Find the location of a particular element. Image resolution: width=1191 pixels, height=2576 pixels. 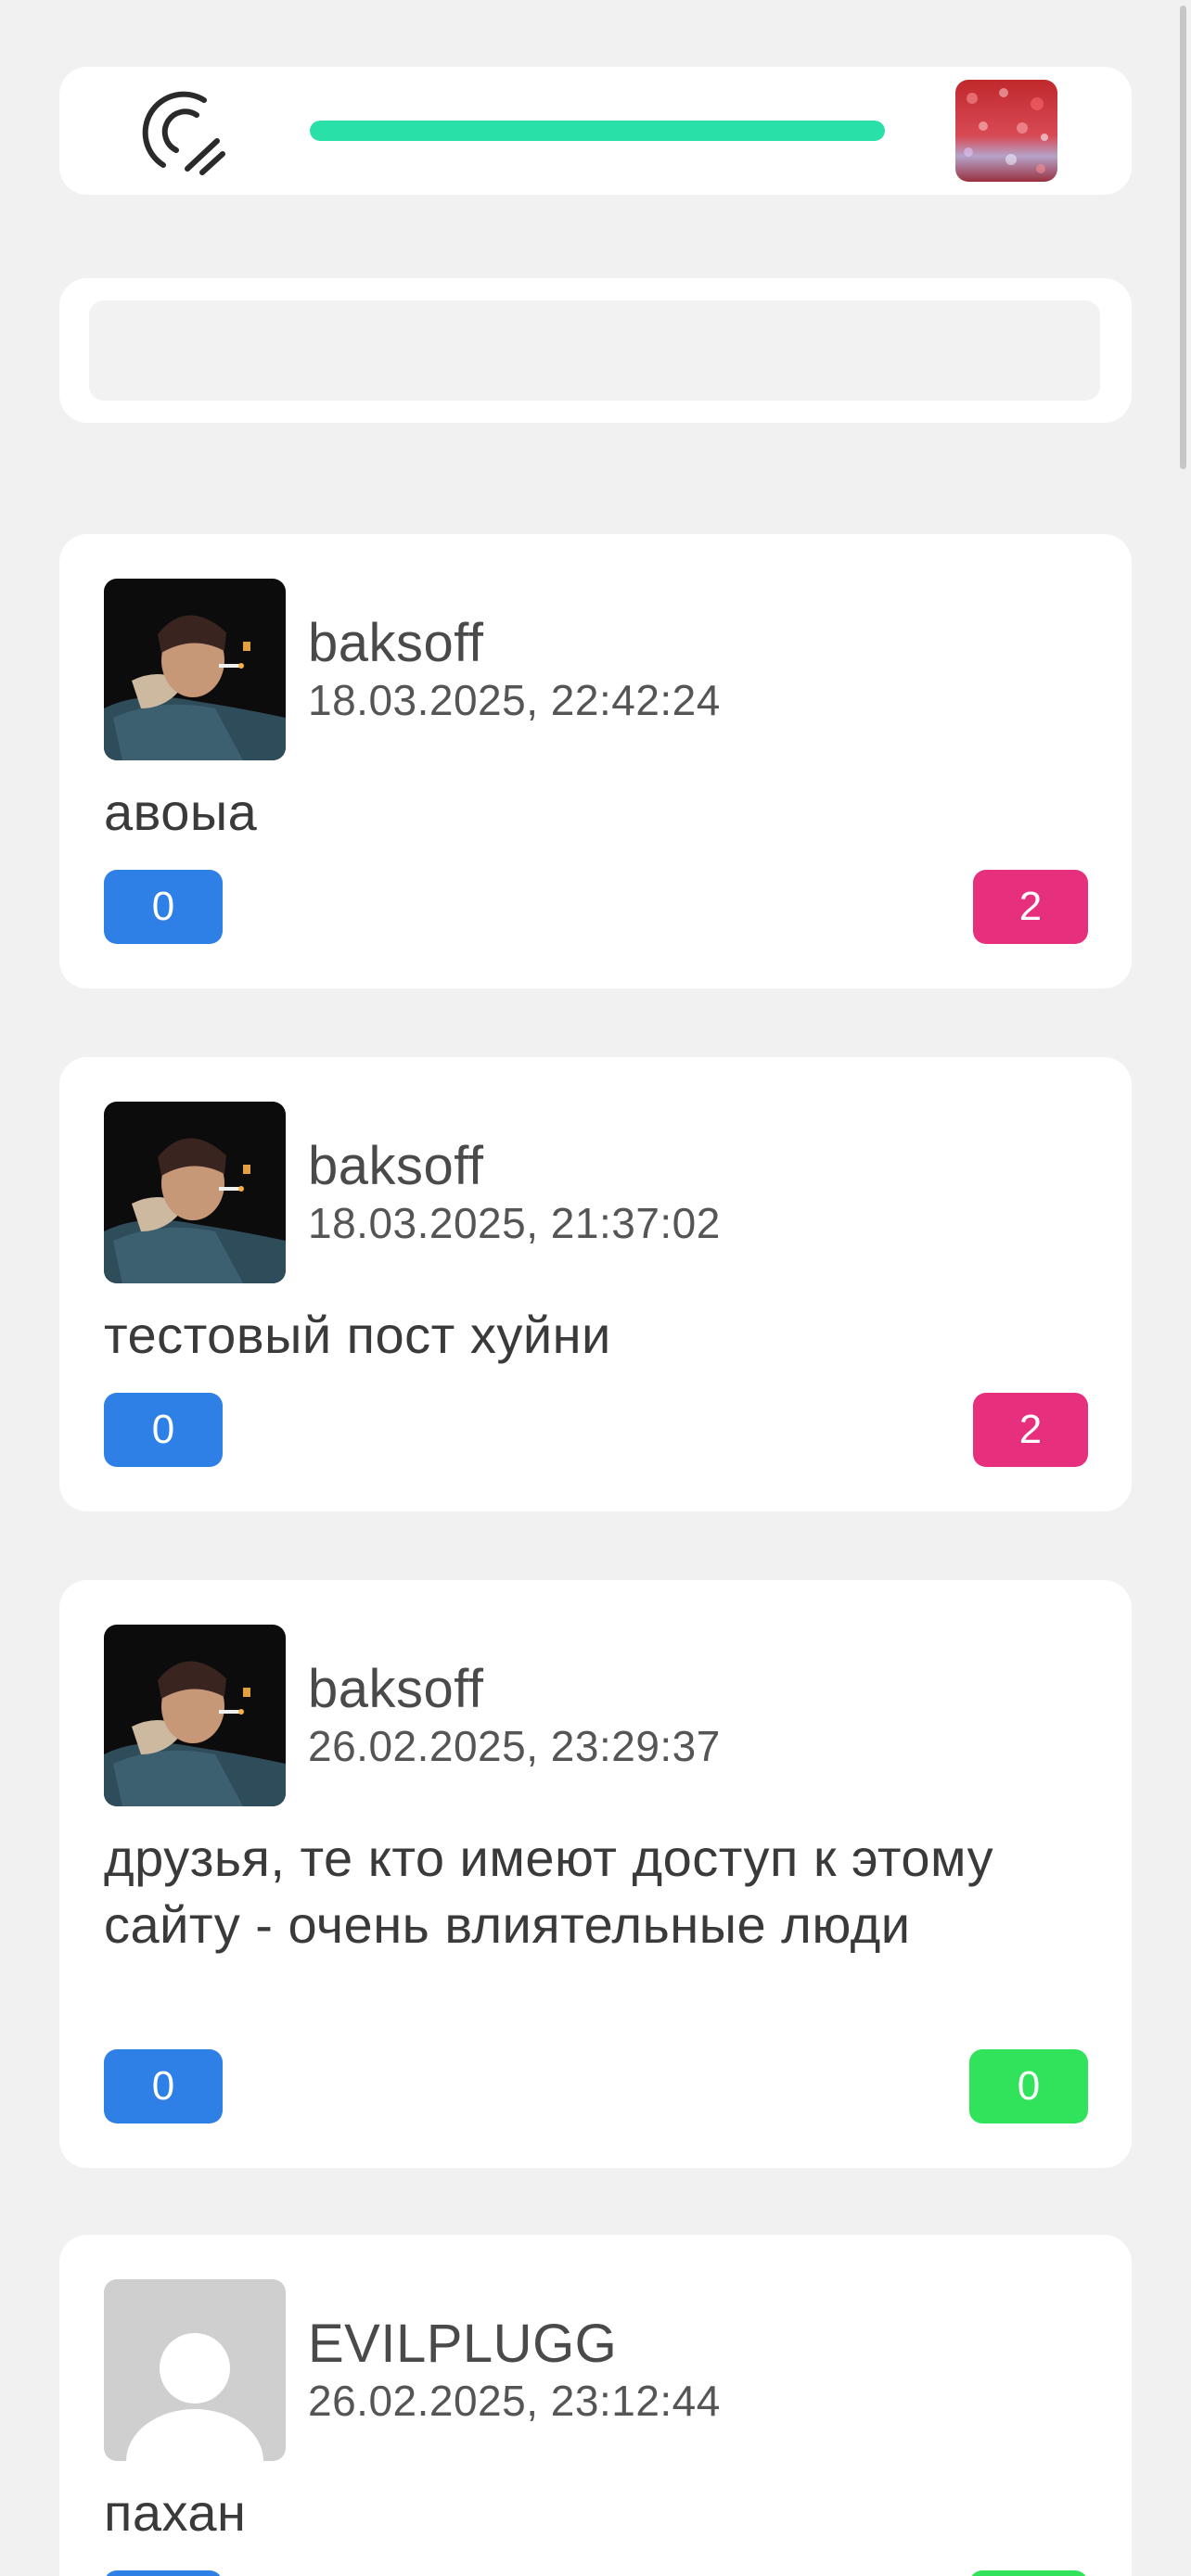

post-text: авоыа is located at coordinates (181, 812).